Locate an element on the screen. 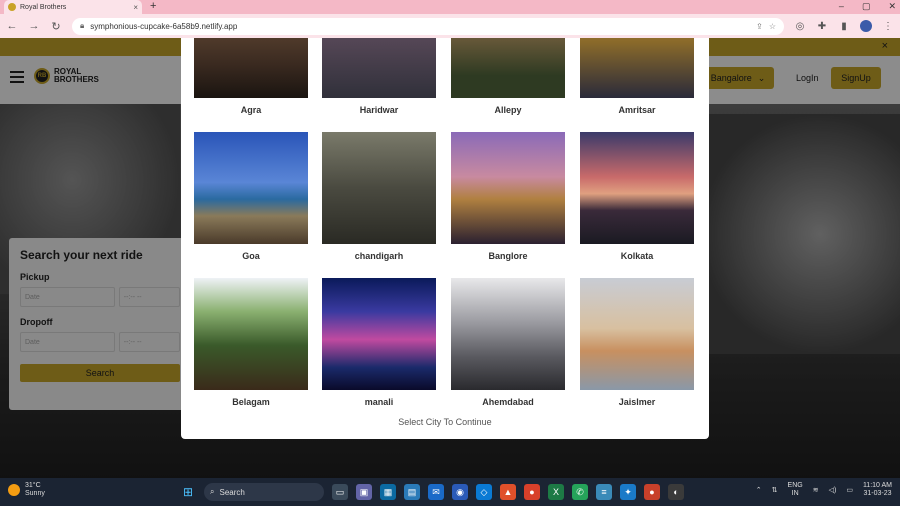  profile-avatar is located at coordinates (866, 26).